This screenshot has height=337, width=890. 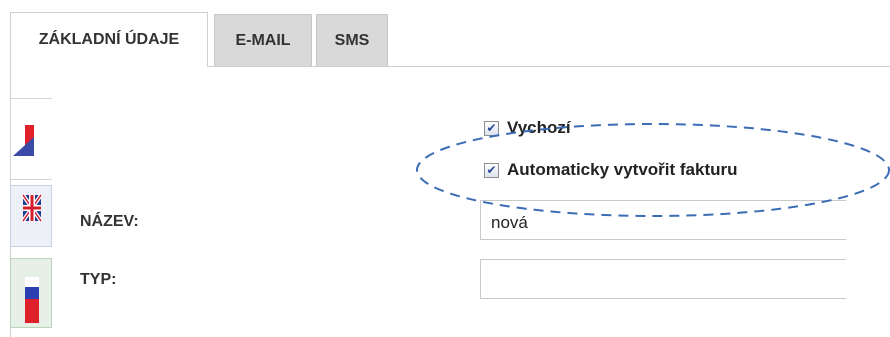 I want to click on auto-invoice-checkbox-row: ✔ Automaticky vytvořit fakturu, so click(x=611, y=170).